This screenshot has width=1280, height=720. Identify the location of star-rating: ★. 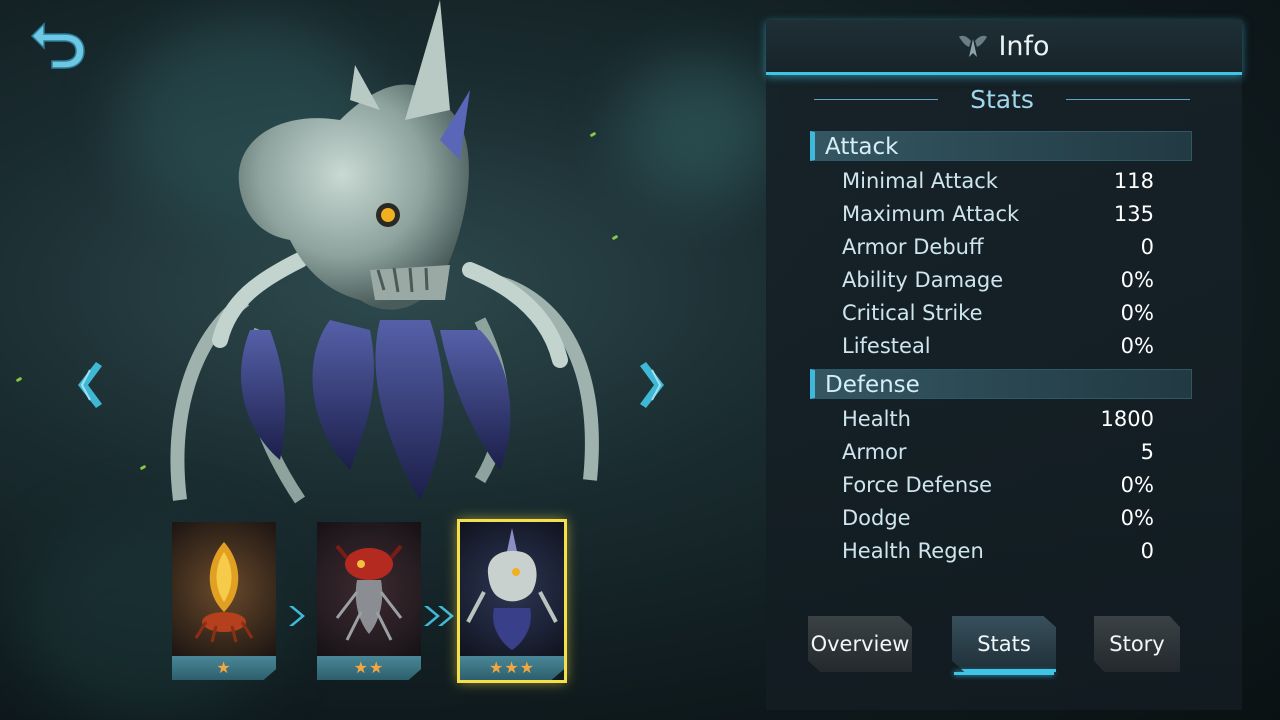
(224, 668).